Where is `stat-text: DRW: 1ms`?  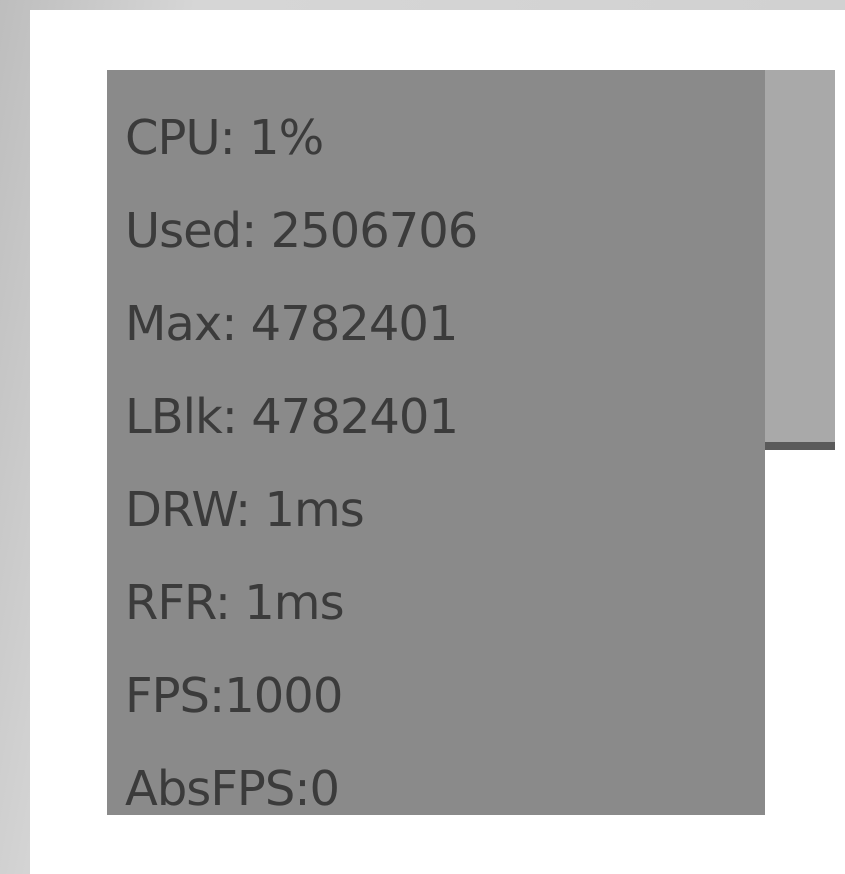
stat-text: DRW: 1ms is located at coordinates (245, 510).